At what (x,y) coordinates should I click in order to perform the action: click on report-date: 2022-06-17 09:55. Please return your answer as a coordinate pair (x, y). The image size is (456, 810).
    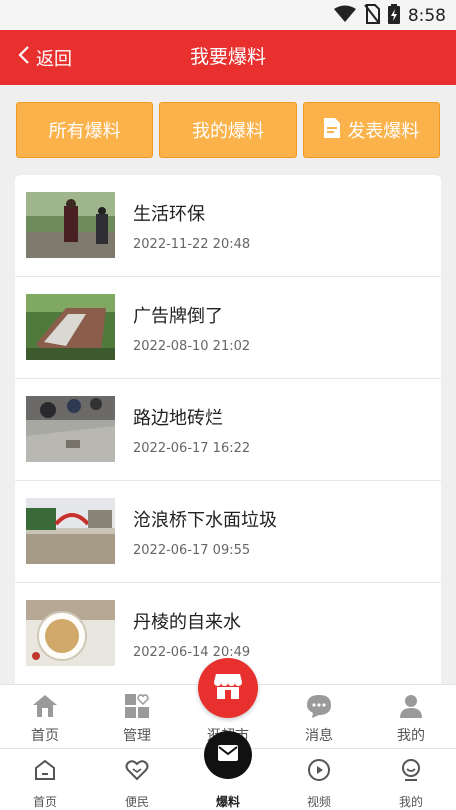
    Looking at the image, I should click on (192, 550).